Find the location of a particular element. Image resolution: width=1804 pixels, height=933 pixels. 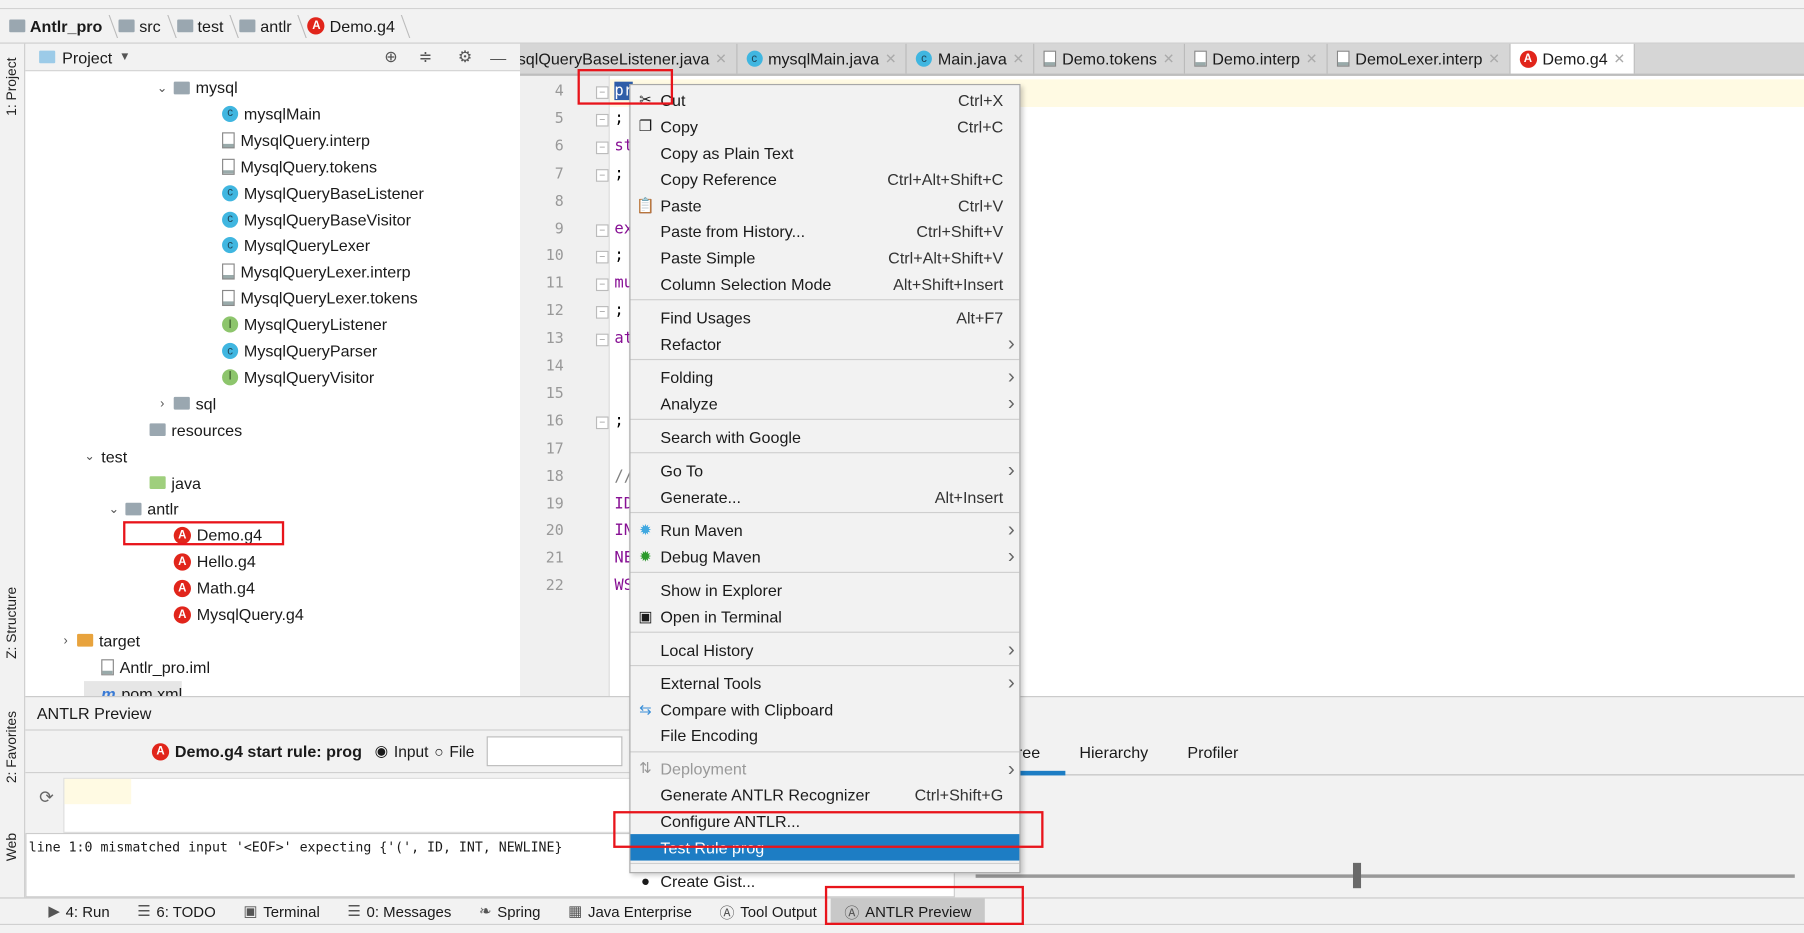

menu-item-generate-antlr-recognizer: Generate ANTLR Recognizer Ctrl+Shift+G is located at coordinates (824, 795).